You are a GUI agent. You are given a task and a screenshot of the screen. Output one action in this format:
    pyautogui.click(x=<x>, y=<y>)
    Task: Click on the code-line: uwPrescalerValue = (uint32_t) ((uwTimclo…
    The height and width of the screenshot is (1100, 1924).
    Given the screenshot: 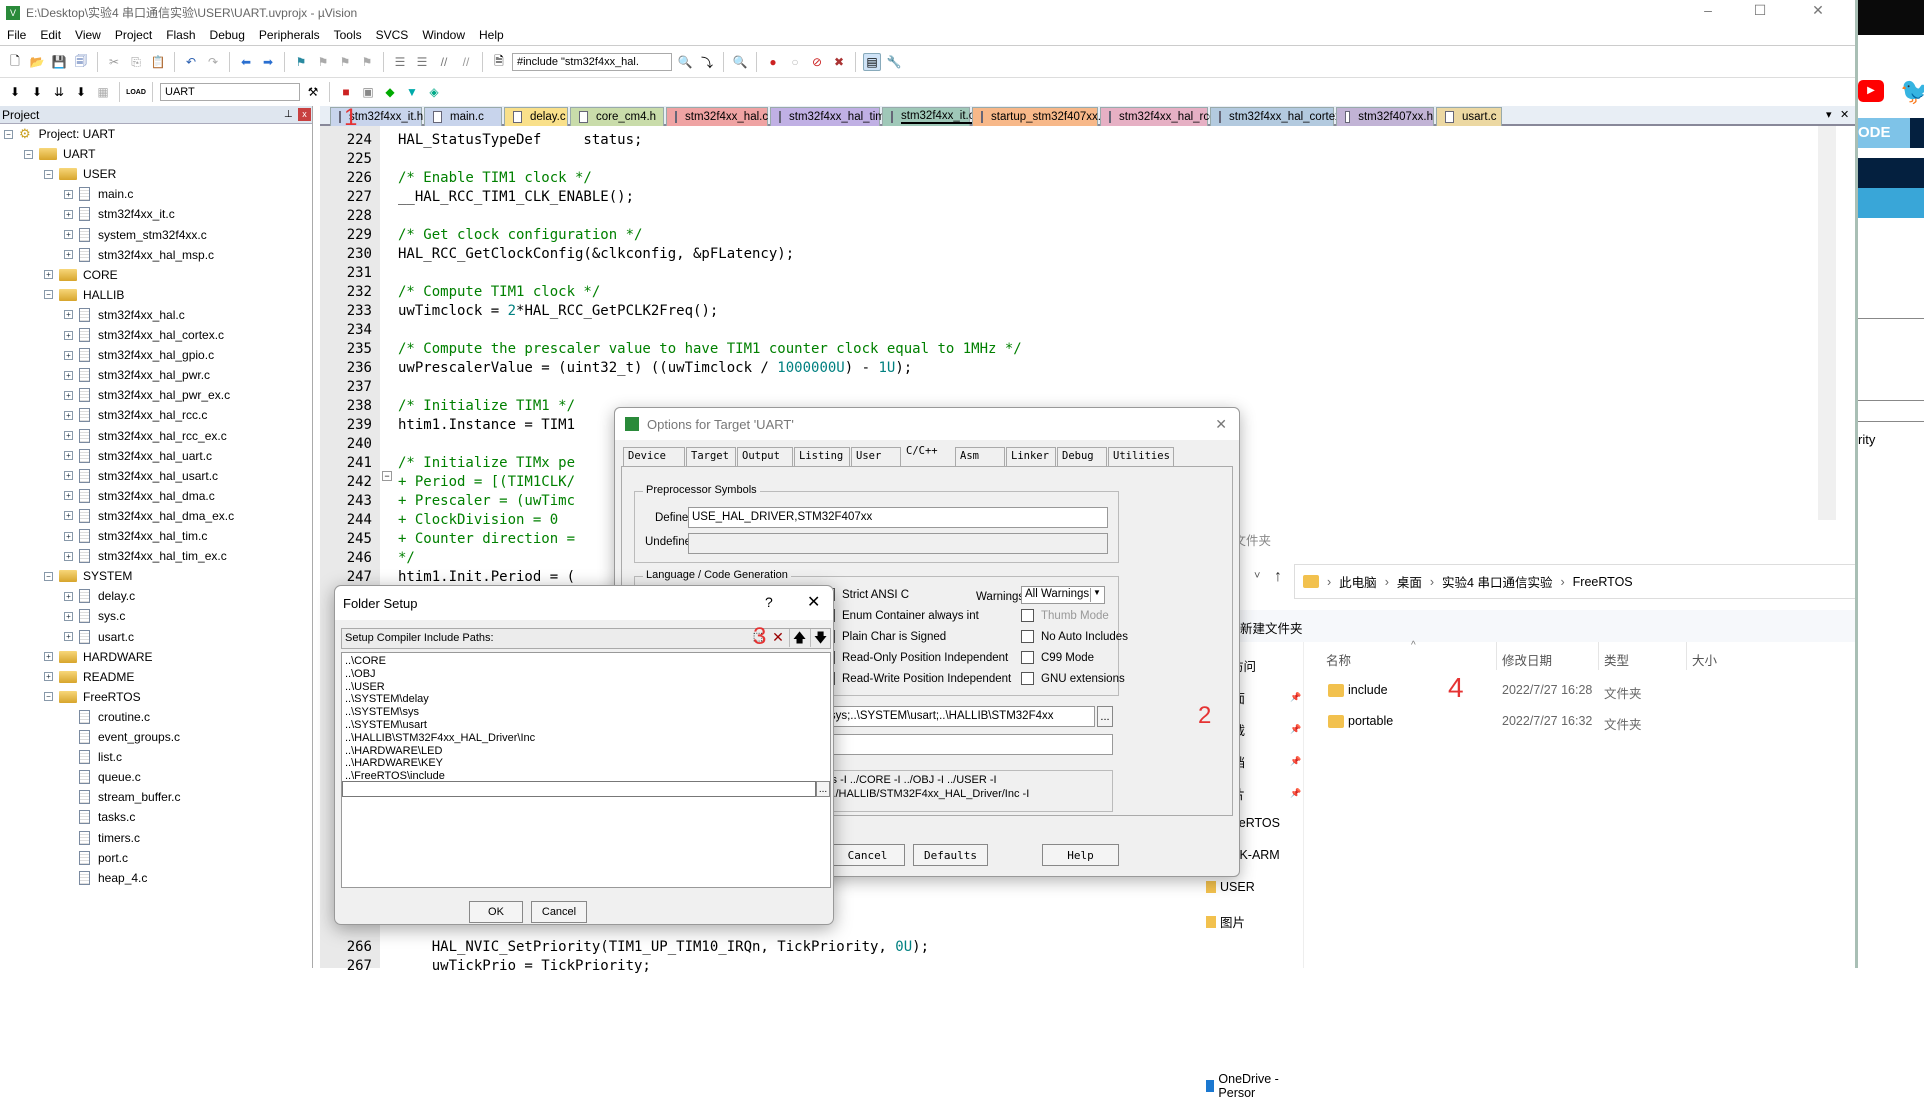 What is the action you would take?
    pyautogui.click(x=655, y=368)
    